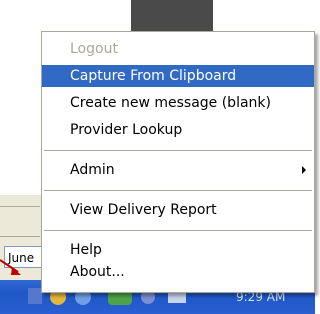 The height and width of the screenshot is (314, 320). I want to click on submenu-arrow-icon, so click(304, 170).